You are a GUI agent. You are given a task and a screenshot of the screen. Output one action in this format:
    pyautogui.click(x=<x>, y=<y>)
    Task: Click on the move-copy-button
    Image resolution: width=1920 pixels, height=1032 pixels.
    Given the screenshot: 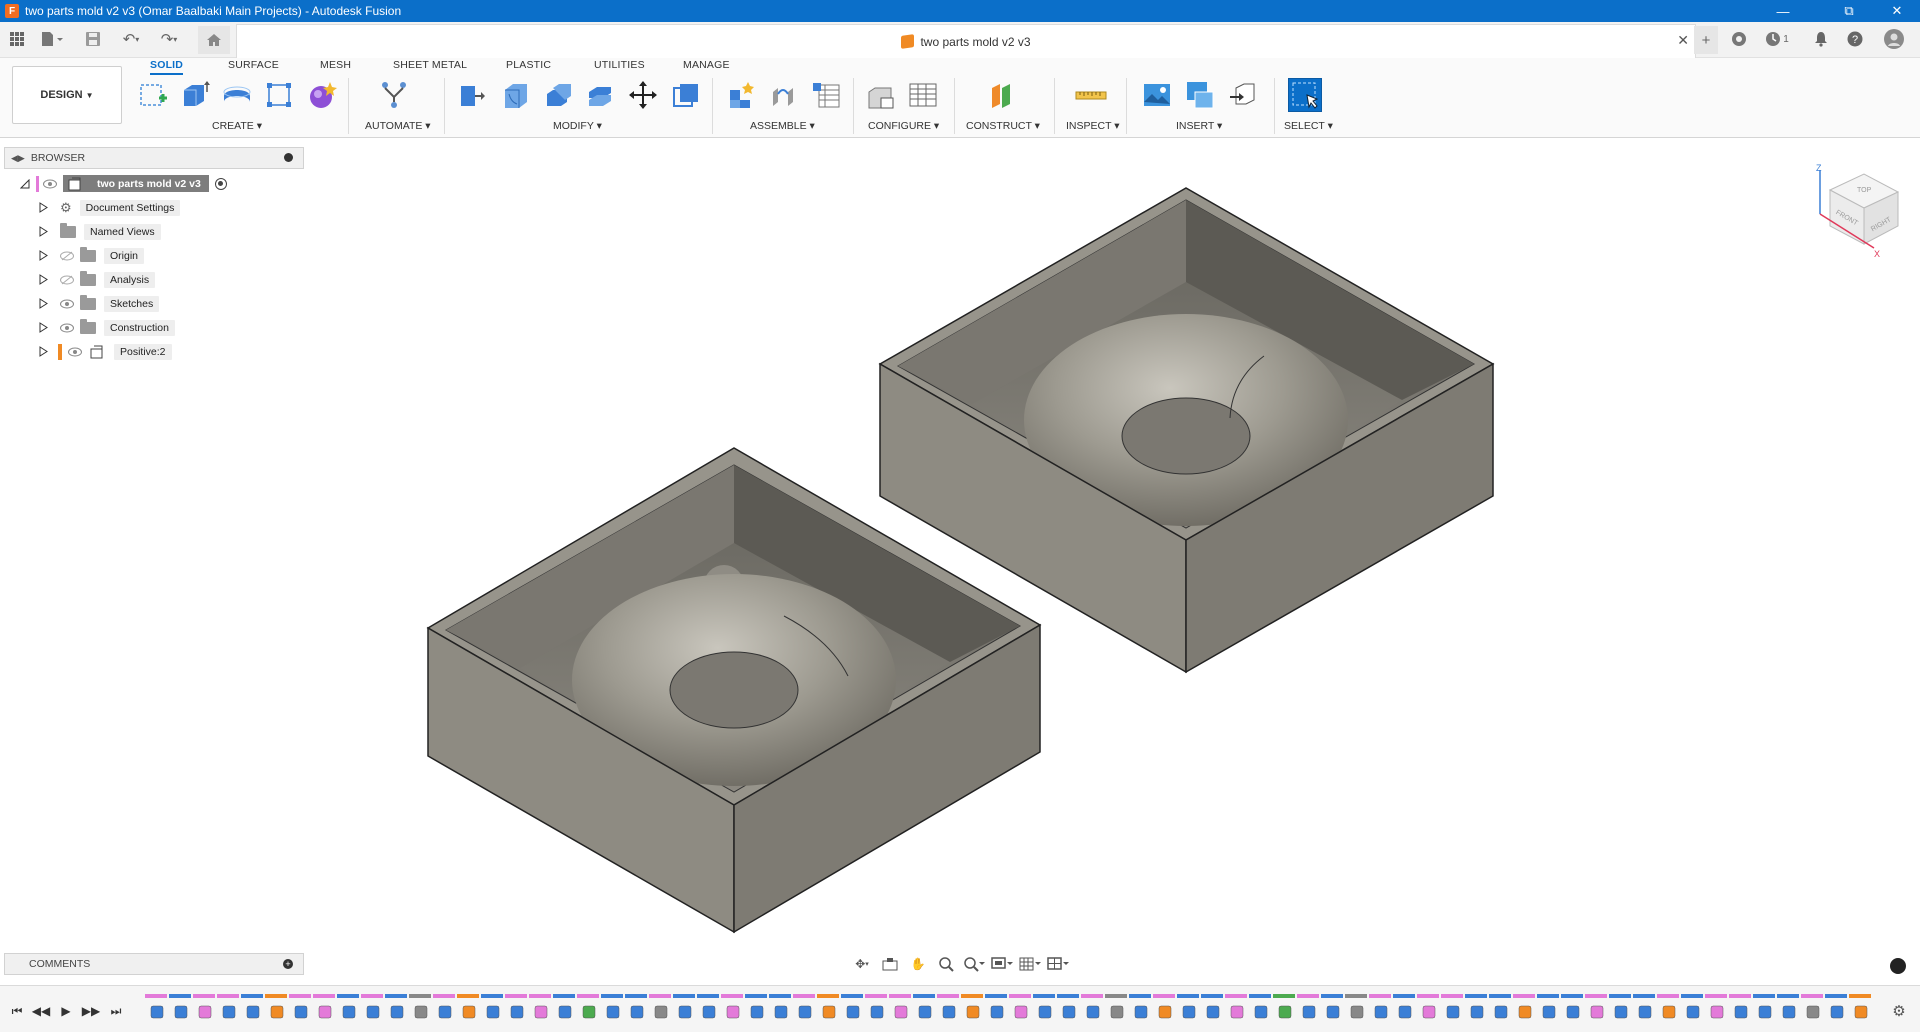 What is the action you would take?
    pyautogui.click(x=643, y=95)
    